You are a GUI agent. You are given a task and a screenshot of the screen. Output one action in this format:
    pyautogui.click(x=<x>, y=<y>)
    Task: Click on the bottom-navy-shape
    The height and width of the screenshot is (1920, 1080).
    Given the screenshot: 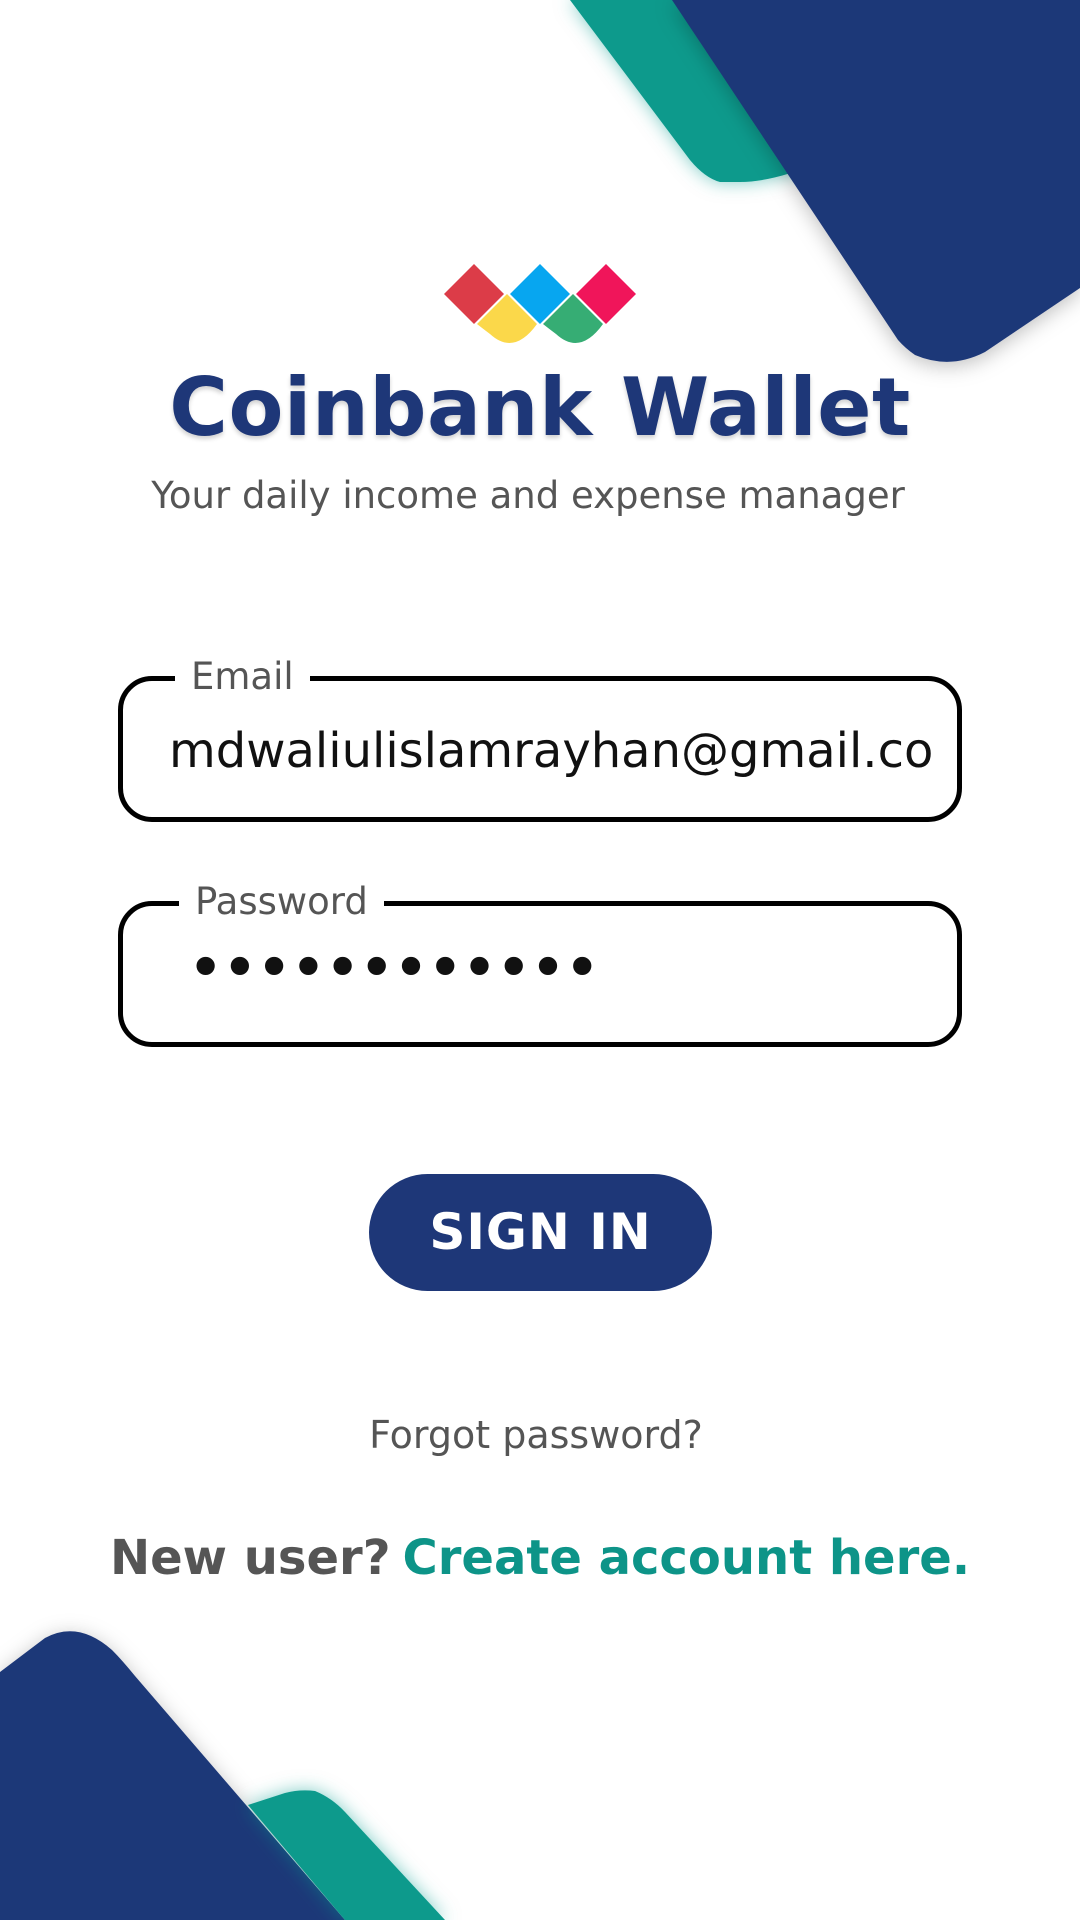 What is the action you would take?
    pyautogui.click(x=172, y=1775)
    